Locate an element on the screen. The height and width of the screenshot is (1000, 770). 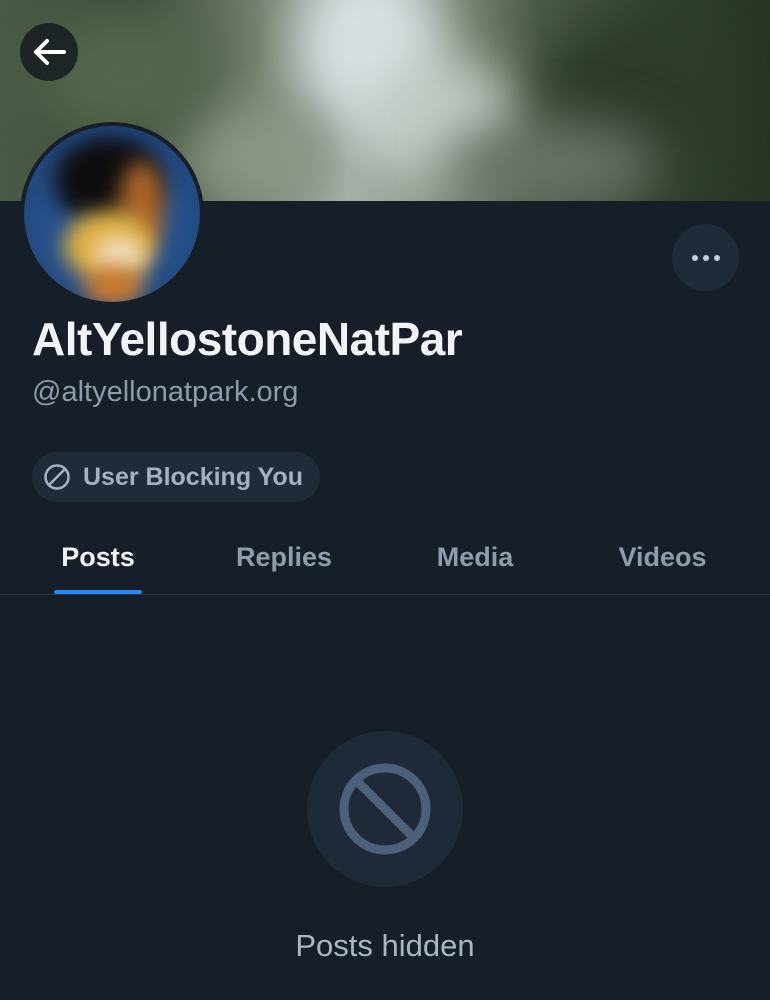
tab-media: Media is located at coordinates (475, 557).